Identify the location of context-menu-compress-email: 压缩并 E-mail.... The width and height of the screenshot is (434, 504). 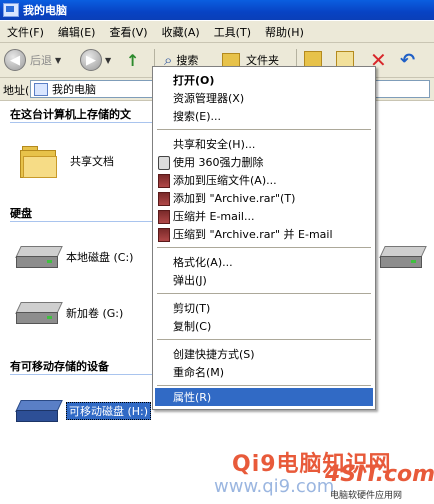
(264, 216).